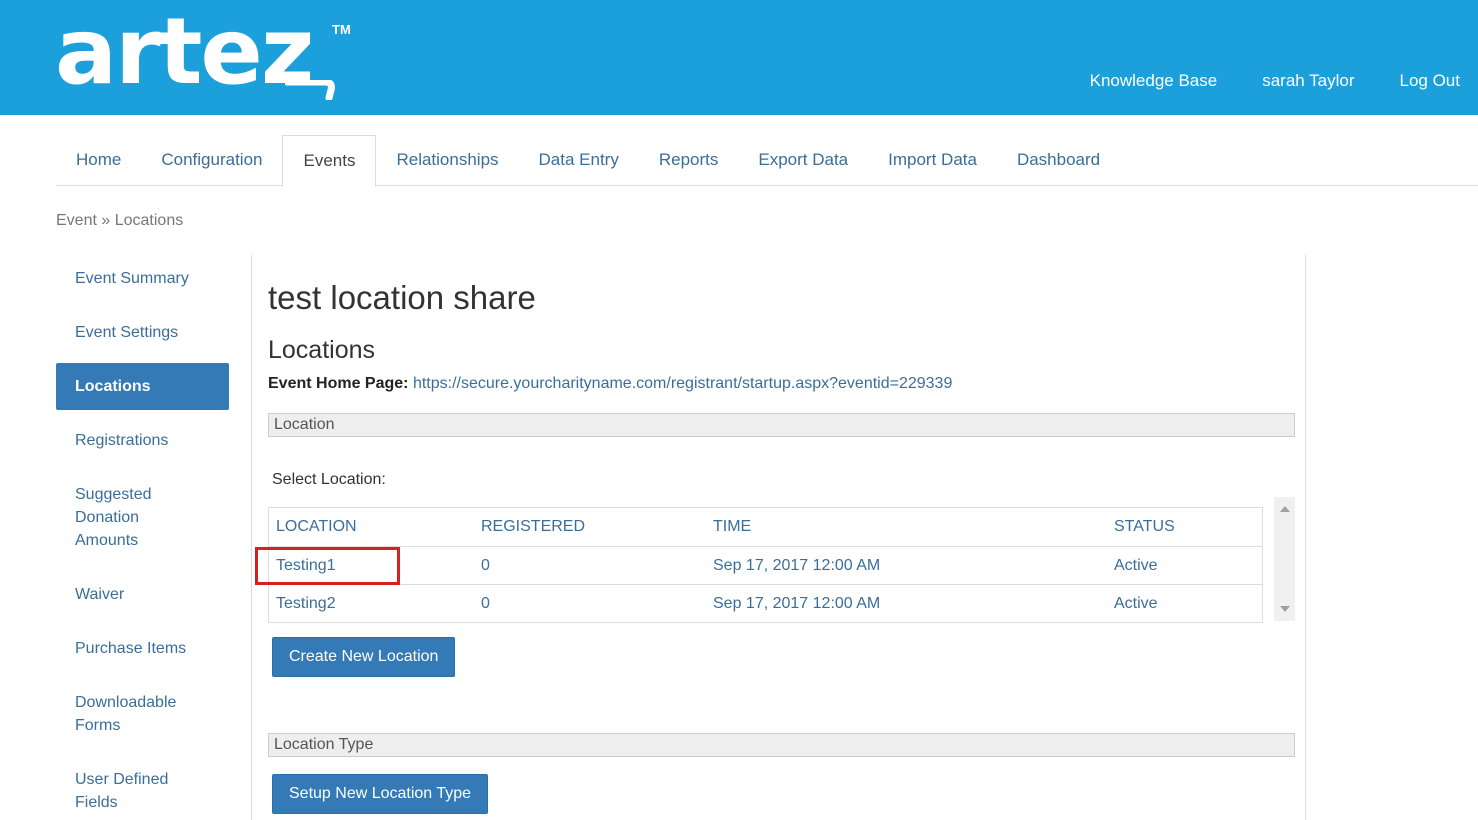 Image resolution: width=1478 pixels, height=820 pixels. What do you see at coordinates (142, 440) in the screenshot?
I see `sidebar-item-registrations: Registrations` at bounding box center [142, 440].